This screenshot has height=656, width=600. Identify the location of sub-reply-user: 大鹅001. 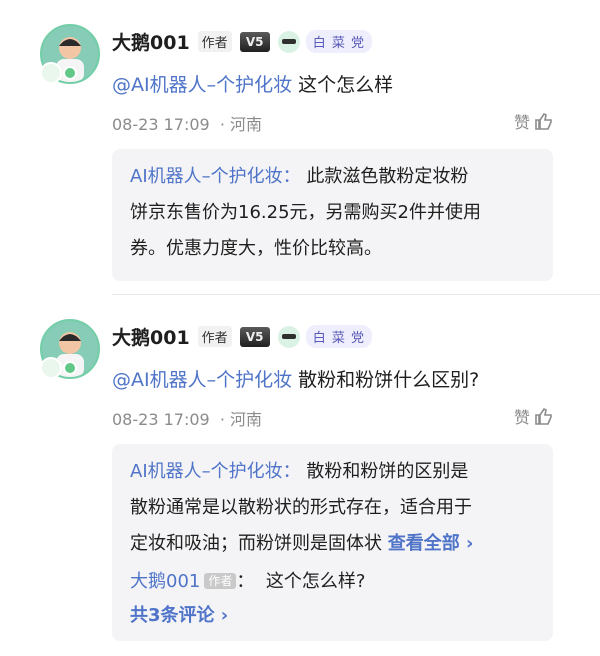
(165, 581).